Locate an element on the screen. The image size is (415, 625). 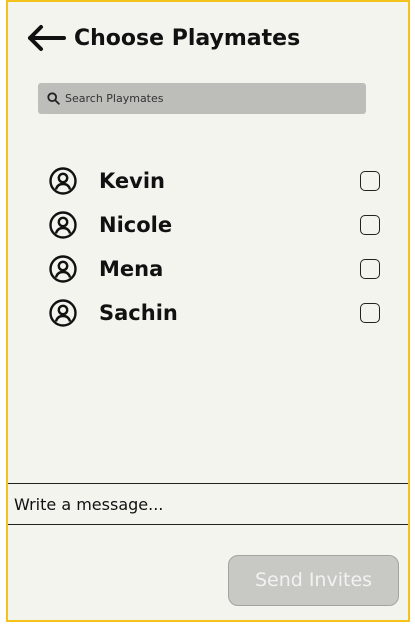
message-bar is located at coordinates (208, 504).